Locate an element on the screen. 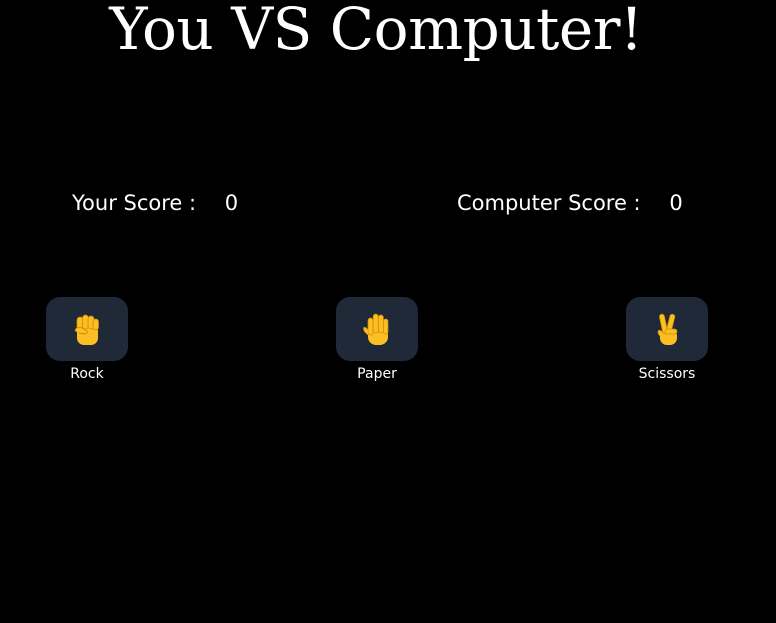 This screenshot has height=623, width=776. paper-label: Paper is located at coordinates (377, 374).